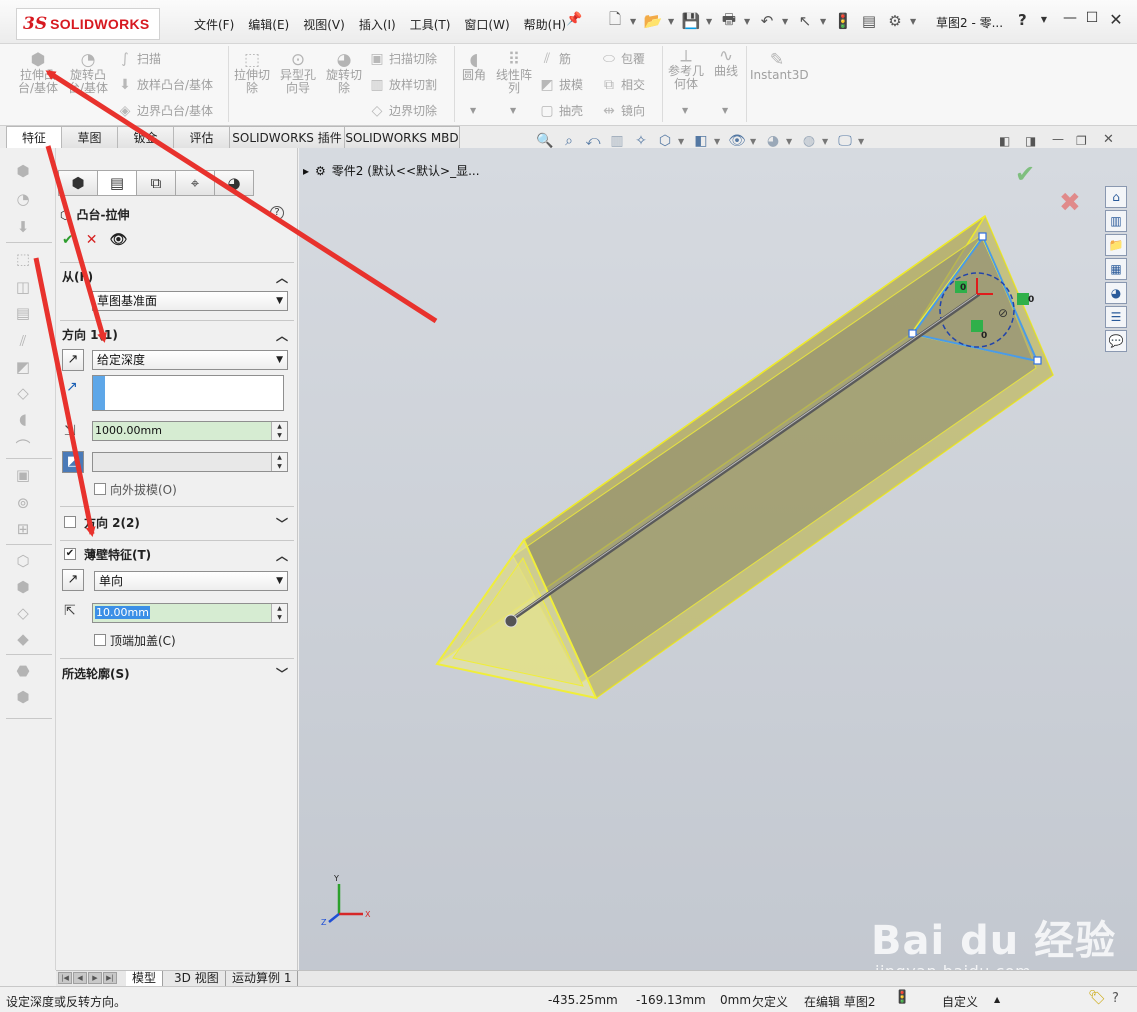  Describe the element at coordinates (622, 58) in the screenshot. I see `wrap-button: ⬭ 包覆` at that location.